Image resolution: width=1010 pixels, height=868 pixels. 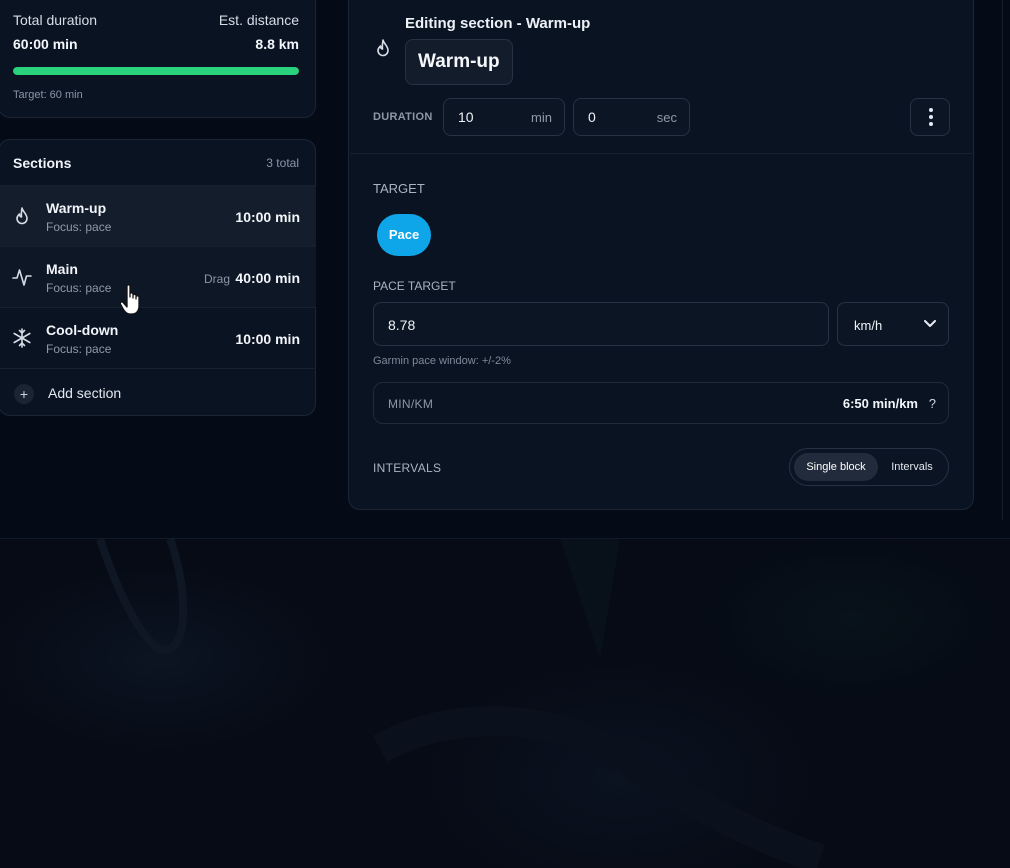 What do you see at coordinates (158, 337) in the screenshot?
I see `section-item-cool-down: Cool-down Focus: pace 10:00 min` at bounding box center [158, 337].